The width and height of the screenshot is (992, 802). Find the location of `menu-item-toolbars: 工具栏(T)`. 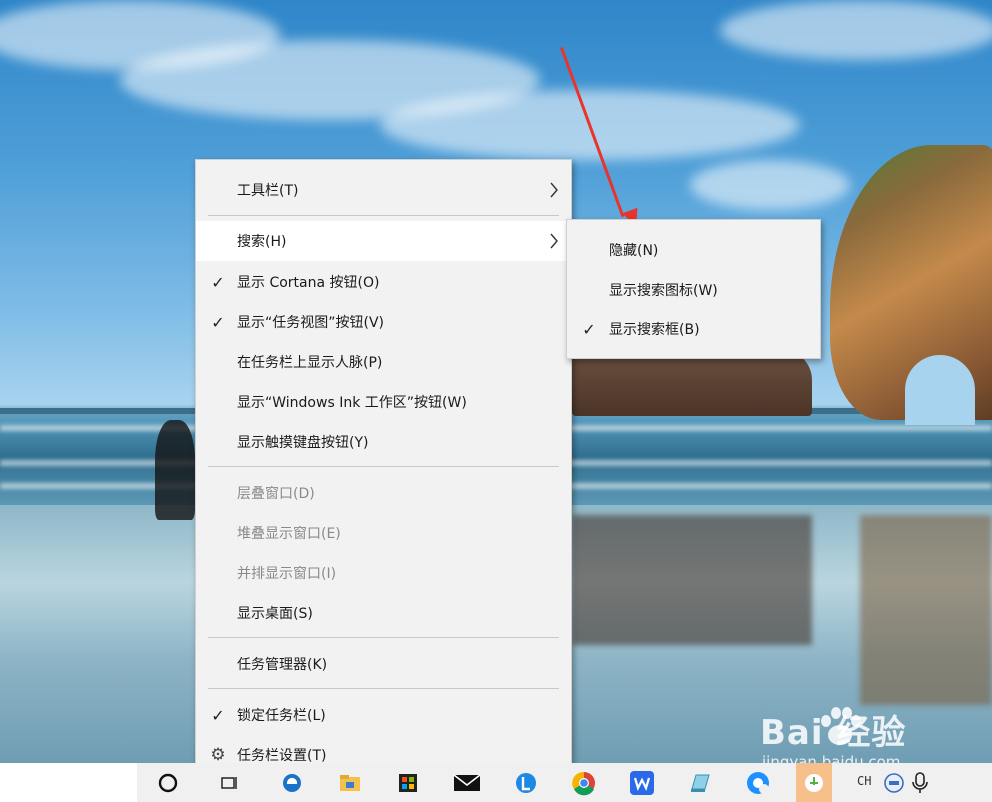

menu-item-toolbars: 工具栏(T) is located at coordinates (383, 190).